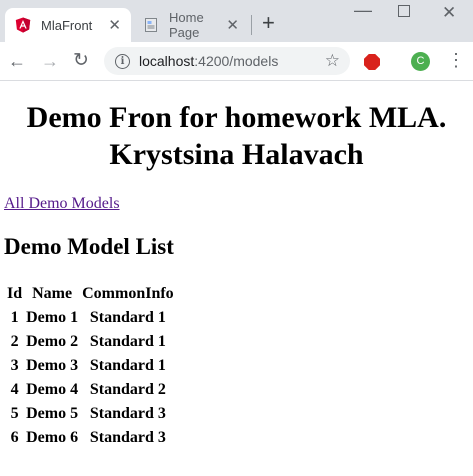  I want to click on page-title-line1: Demo Fron for homework MLA., so click(236, 117).